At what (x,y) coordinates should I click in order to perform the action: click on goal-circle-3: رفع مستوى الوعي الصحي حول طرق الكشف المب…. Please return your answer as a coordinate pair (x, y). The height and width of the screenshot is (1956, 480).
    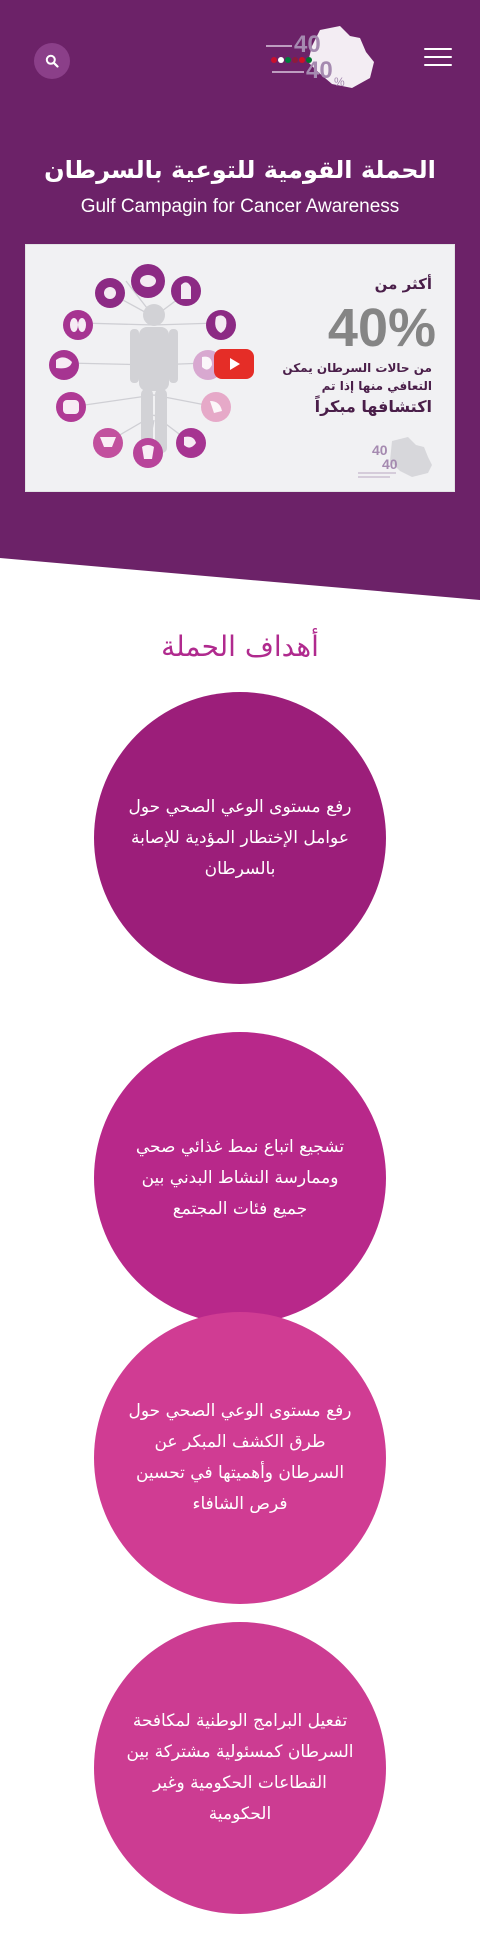
    Looking at the image, I should click on (240, 1458).